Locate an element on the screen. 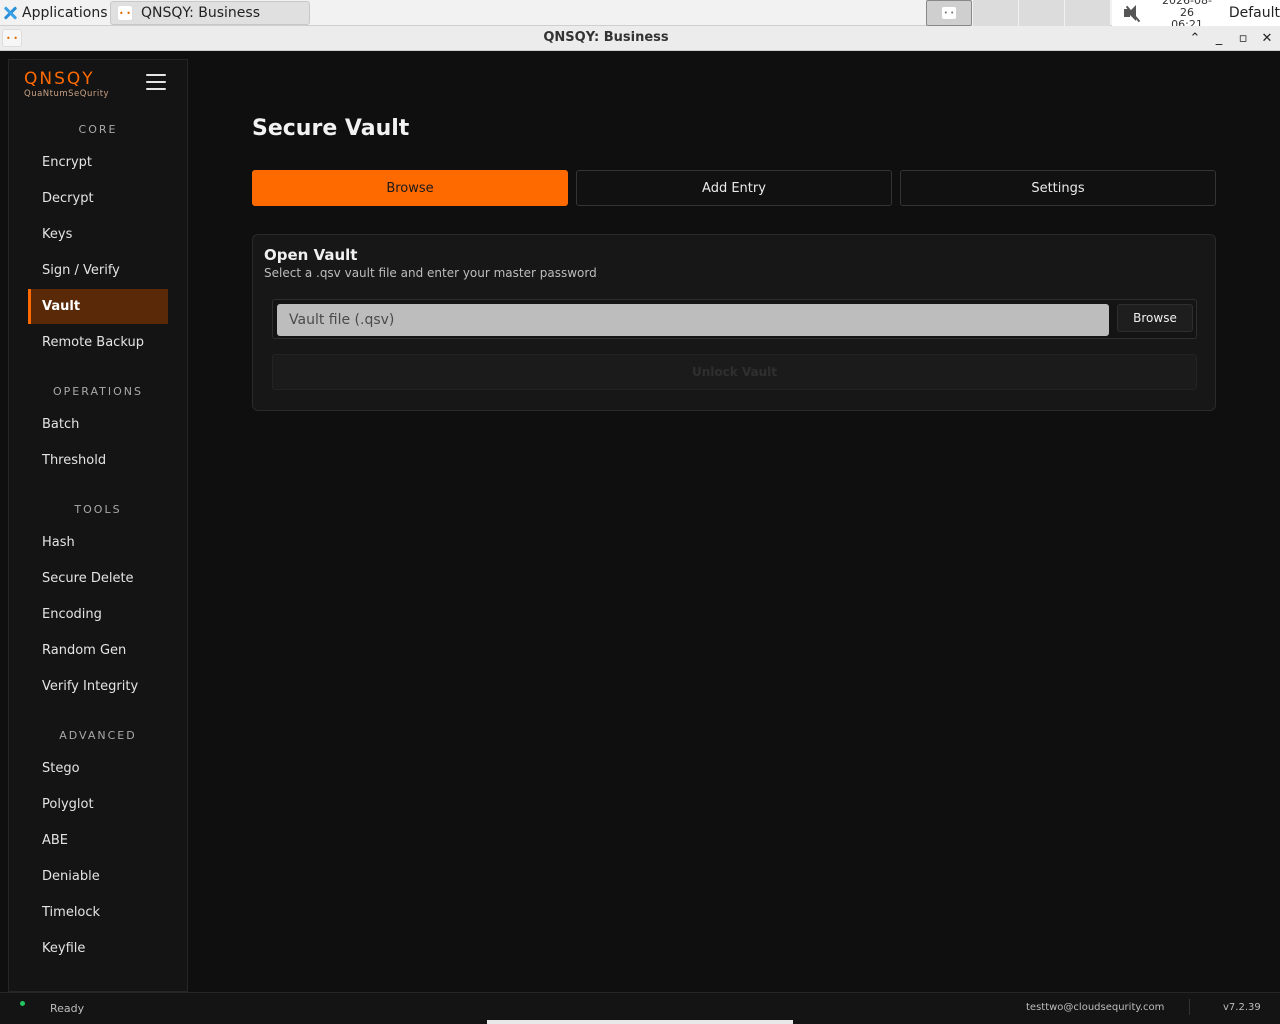  user-email: testtwo@cloudsequrity.com is located at coordinates (1095, 1007).